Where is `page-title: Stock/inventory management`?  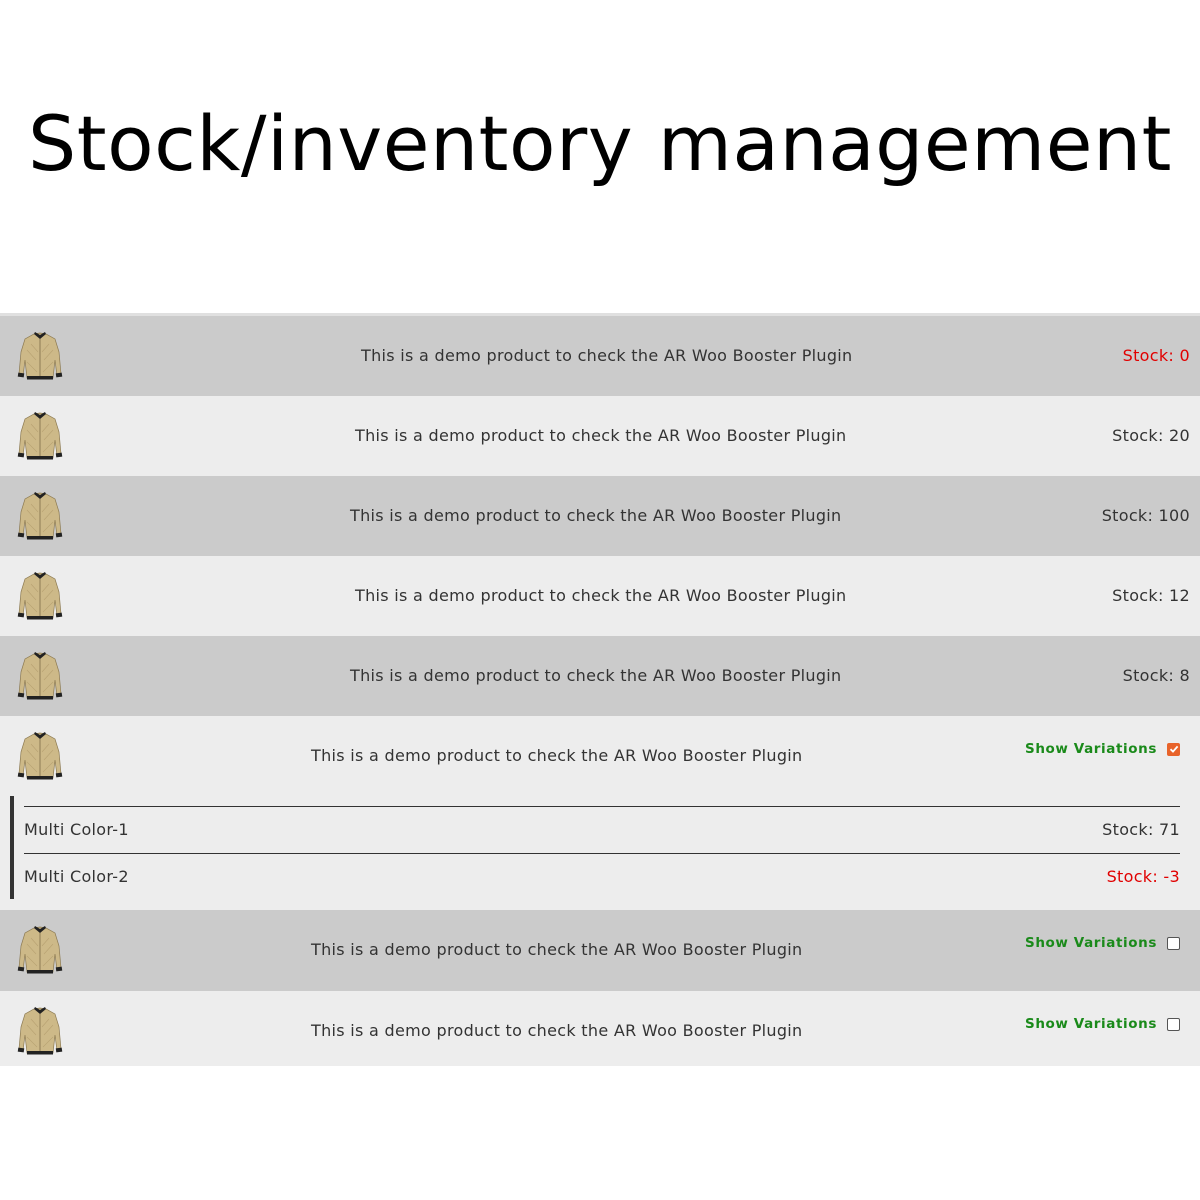
page-title: Stock/inventory management is located at coordinates (600, 143).